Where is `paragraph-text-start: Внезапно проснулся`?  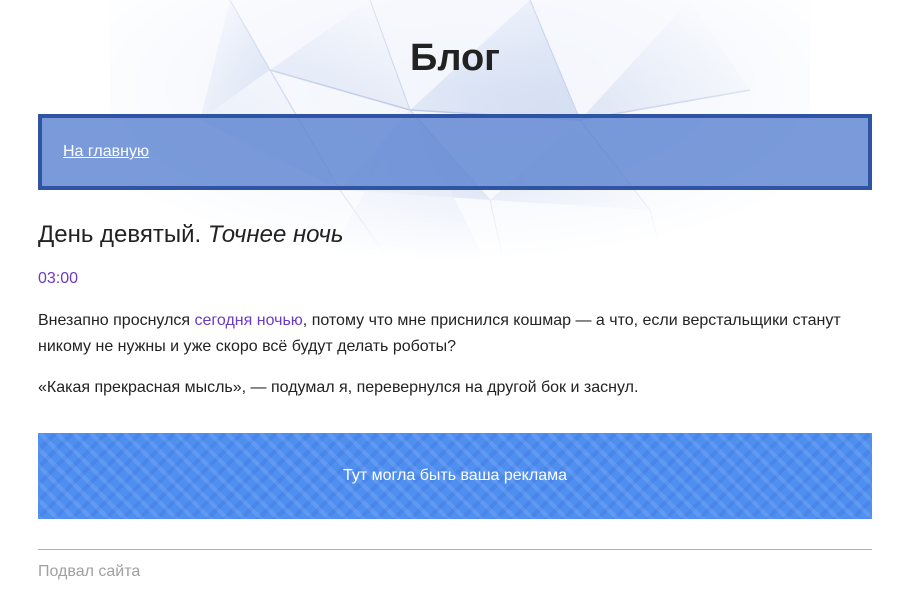 paragraph-text-start: Внезапно проснулся is located at coordinates (116, 320).